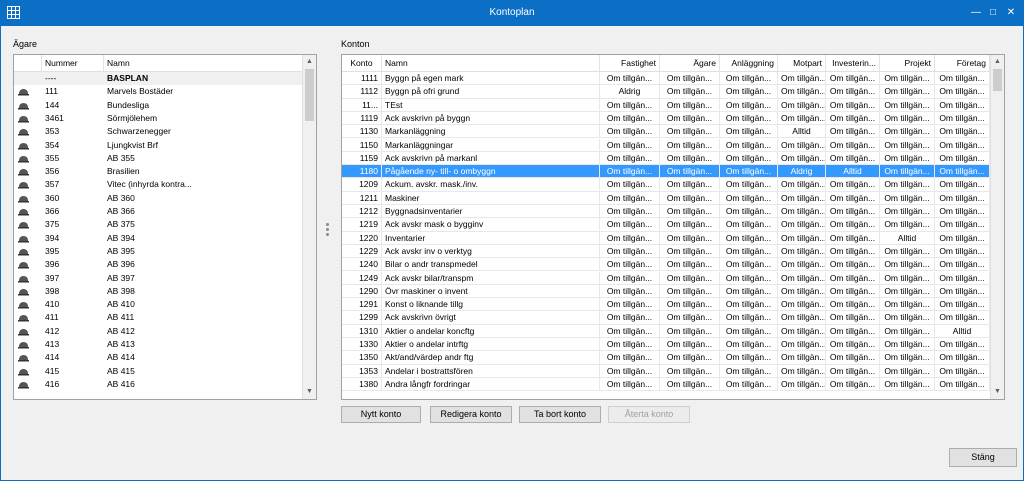 This screenshot has width=1024, height=481. I want to click on owner-row: 396 AB 396, so click(158, 264).